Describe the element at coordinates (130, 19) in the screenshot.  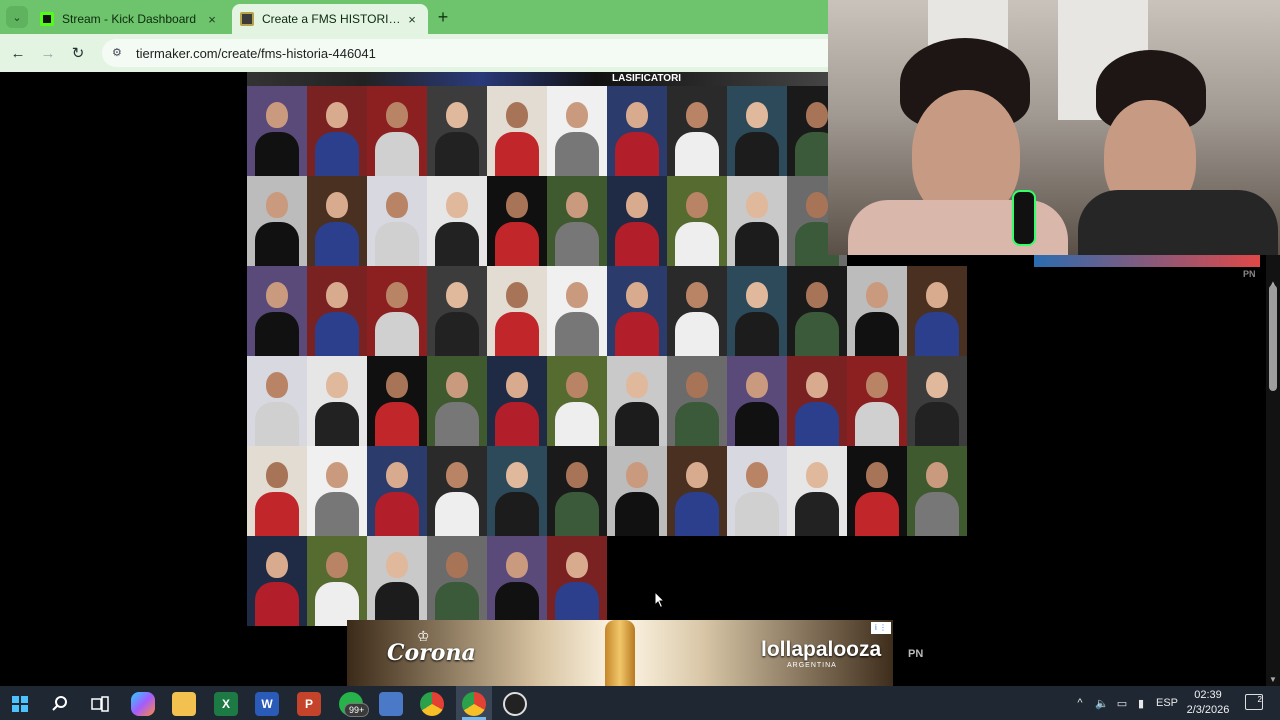
I see `tab-kick-dashboard: Stream - Kick Dashboard ×` at that location.